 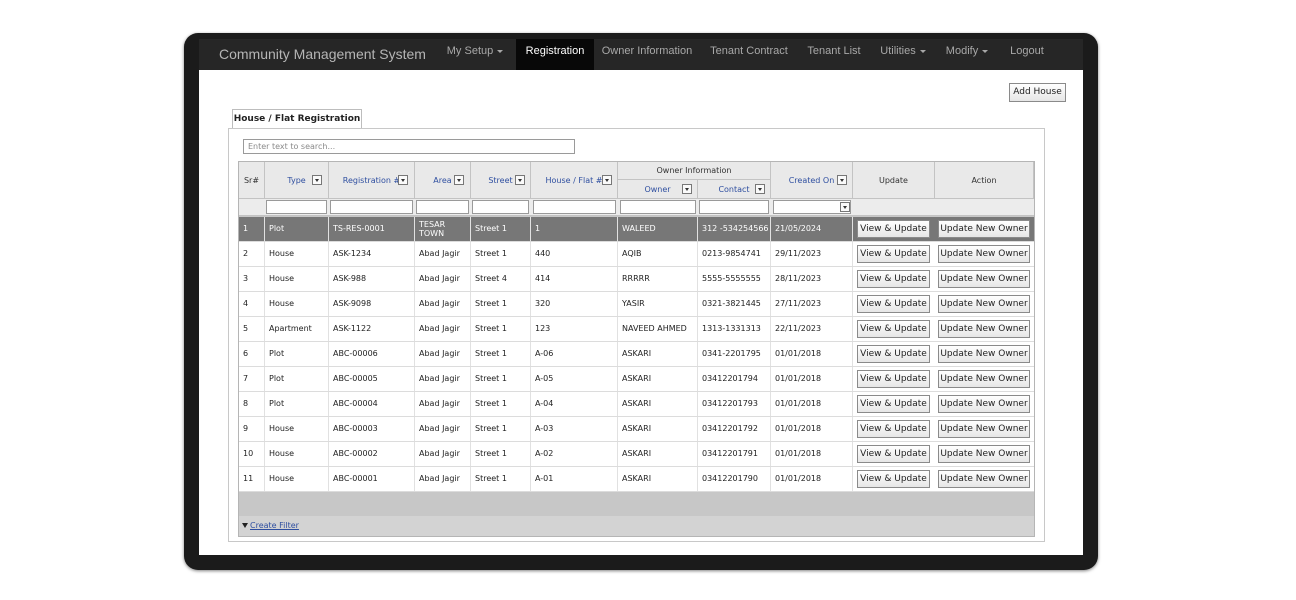 What do you see at coordinates (903, 54) in the screenshot?
I see `nav-utilities: Utilities` at bounding box center [903, 54].